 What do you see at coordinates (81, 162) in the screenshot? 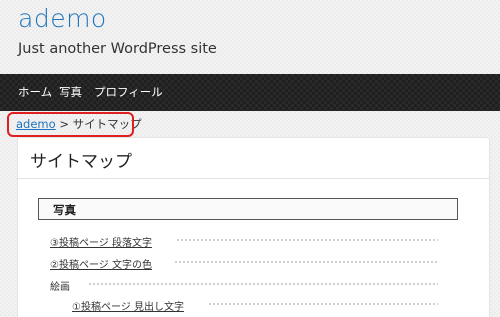
I see `page-title: サイトマップ` at bounding box center [81, 162].